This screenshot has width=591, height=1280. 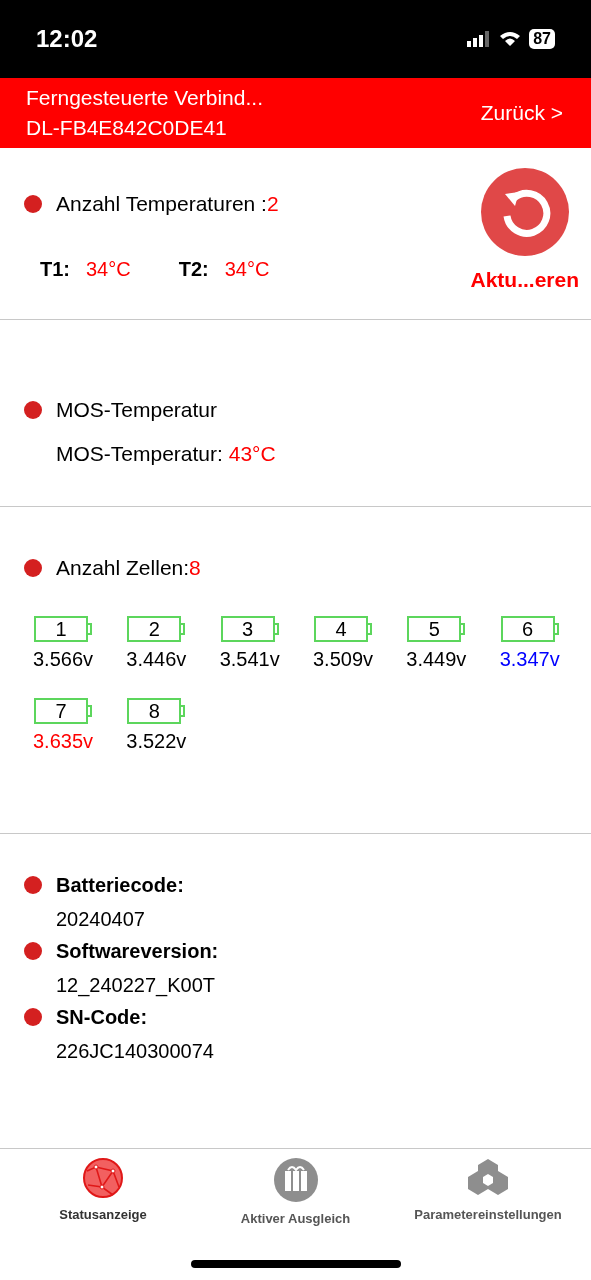 What do you see at coordinates (343, 628) in the screenshot?
I see `cell-battery: 4` at bounding box center [343, 628].